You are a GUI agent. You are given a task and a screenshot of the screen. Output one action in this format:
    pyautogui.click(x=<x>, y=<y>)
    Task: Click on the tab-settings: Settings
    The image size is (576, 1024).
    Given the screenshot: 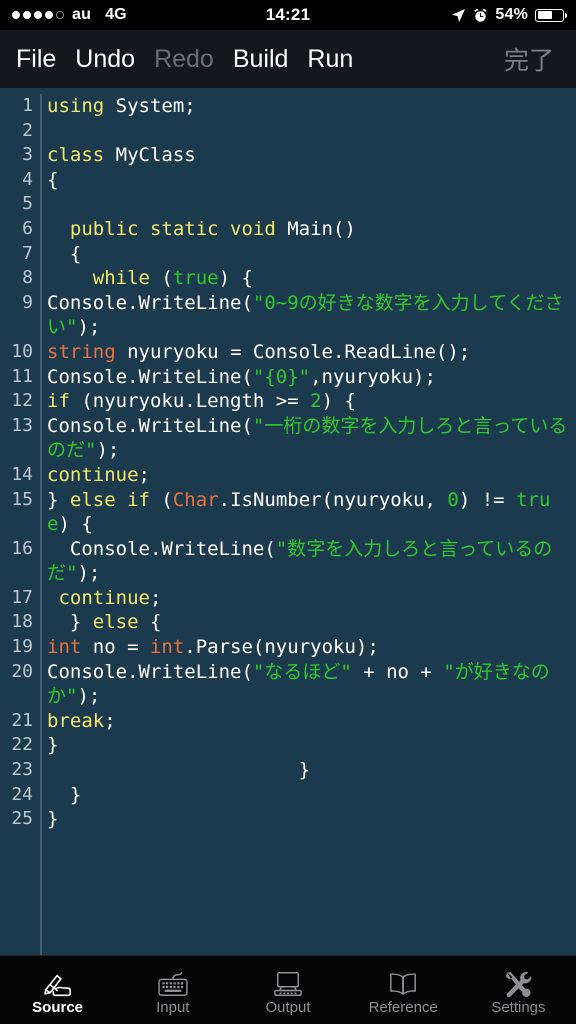 What is the action you would take?
    pyautogui.click(x=518, y=990)
    